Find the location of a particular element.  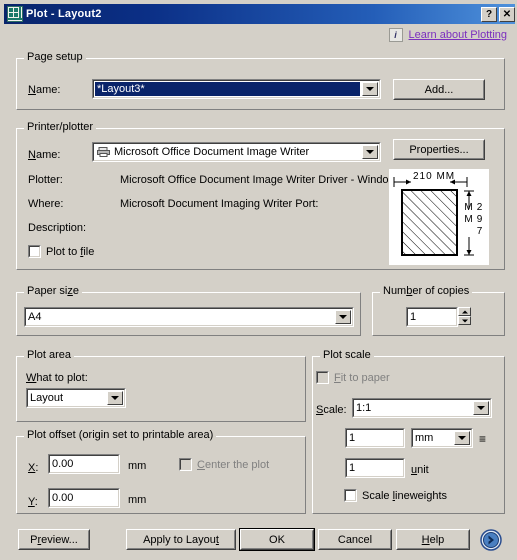

learn-about-plotting-link: Learn about Plotting is located at coordinates (458, 35).